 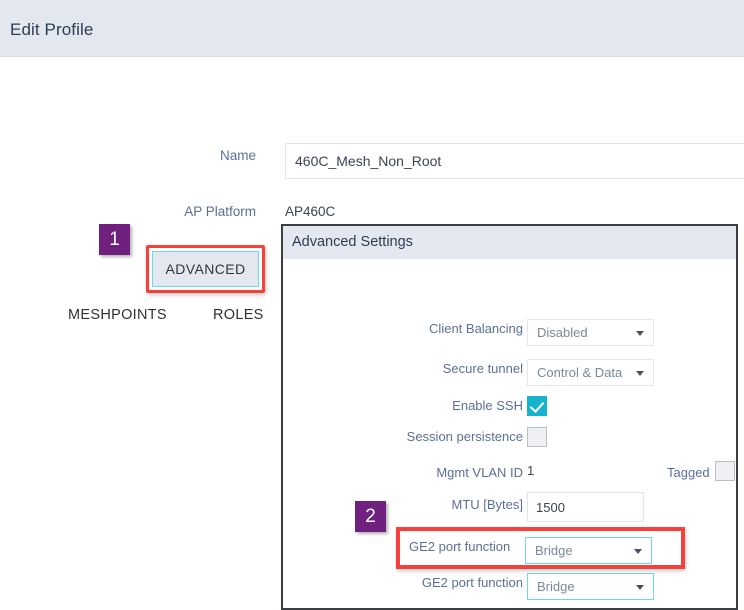 What do you see at coordinates (460, 546) in the screenshot?
I see `ge2-port-function-label-overlay: GE2 port function` at bounding box center [460, 546].